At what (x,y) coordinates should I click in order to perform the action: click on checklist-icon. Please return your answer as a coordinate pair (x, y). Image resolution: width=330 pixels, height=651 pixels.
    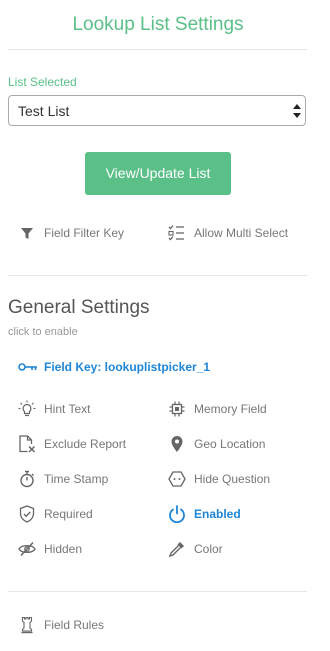
    Looking at the image, I should click on (176, 233).